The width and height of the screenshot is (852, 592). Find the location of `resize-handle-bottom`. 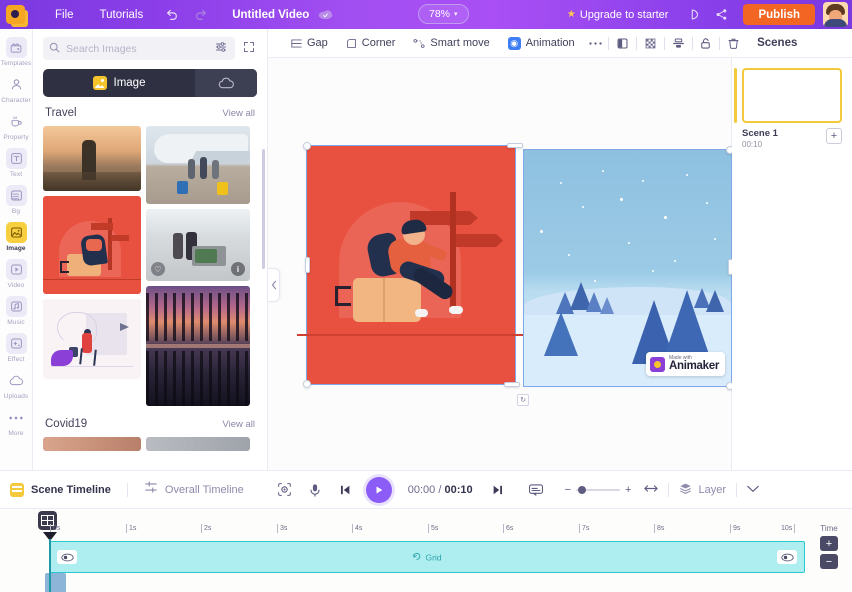

resize-handle-bottom is located at coordinates (512, 384).